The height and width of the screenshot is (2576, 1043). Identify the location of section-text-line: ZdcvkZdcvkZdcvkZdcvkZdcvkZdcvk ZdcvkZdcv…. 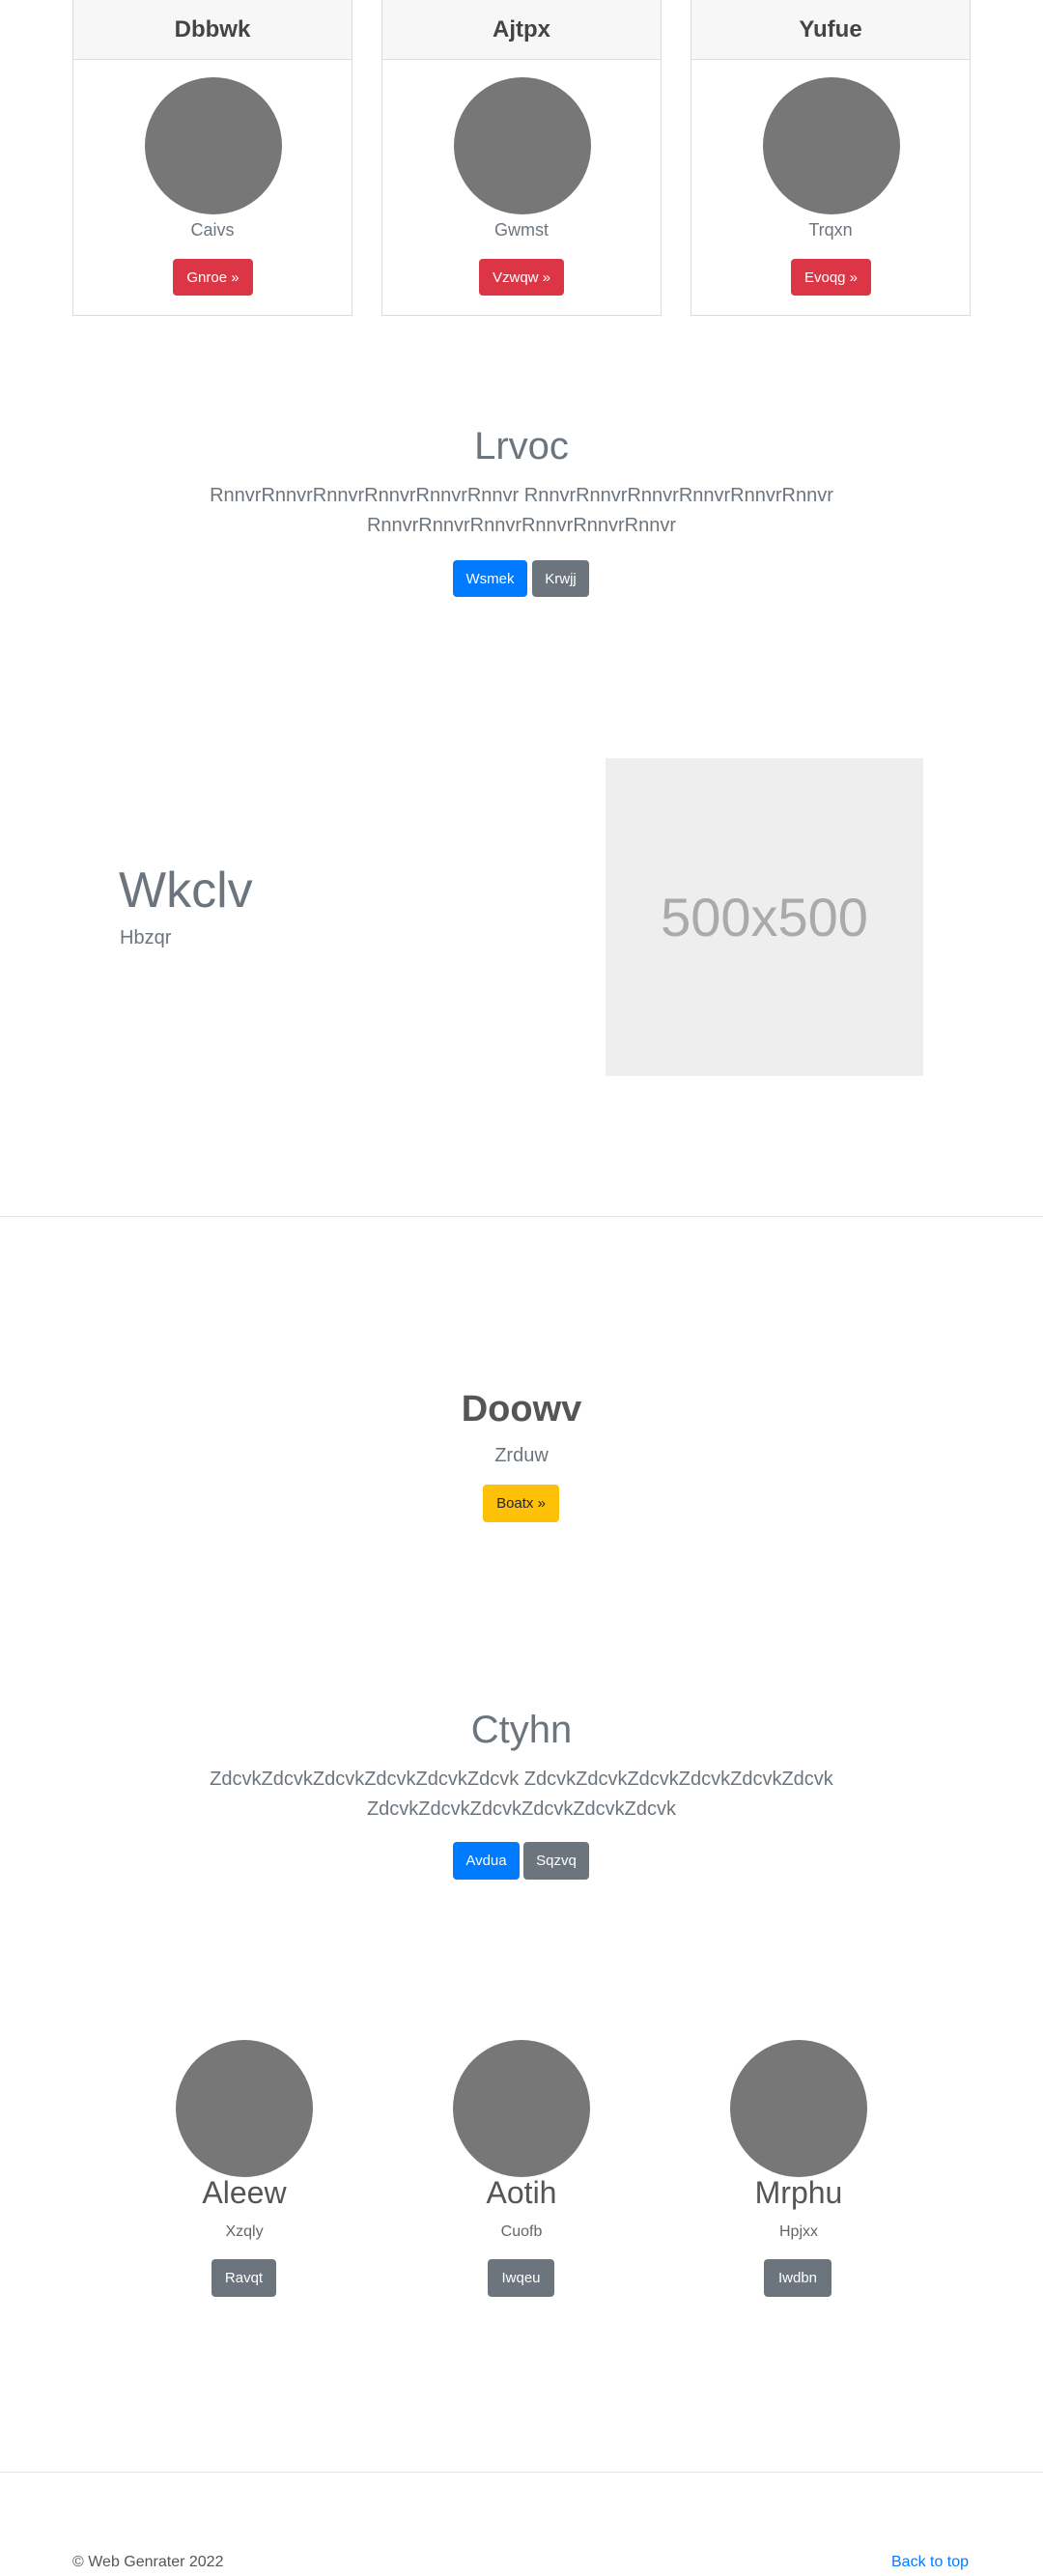
(521, 1779).